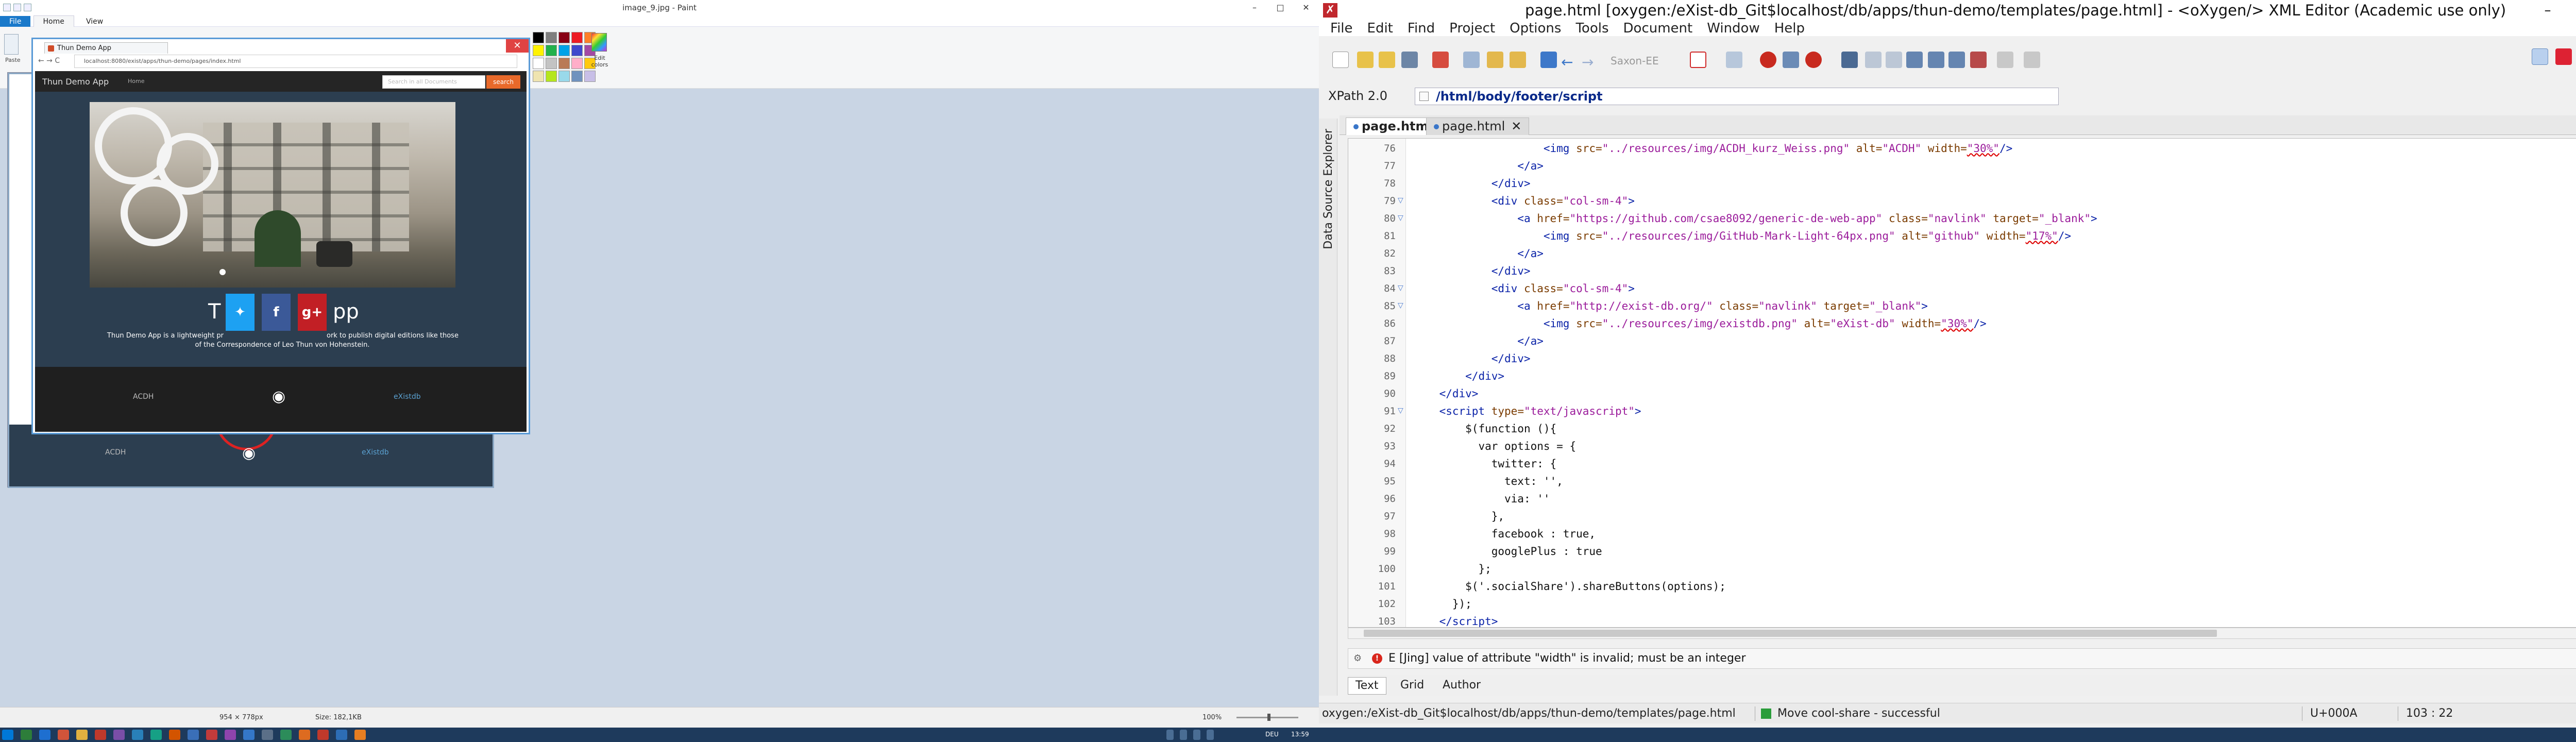 The height and width of the screenshot is (742, 2576). Describe the element at coordinates (115, 452) in the screenshot. I see `back-footer-acdh: ACDH` at that location.